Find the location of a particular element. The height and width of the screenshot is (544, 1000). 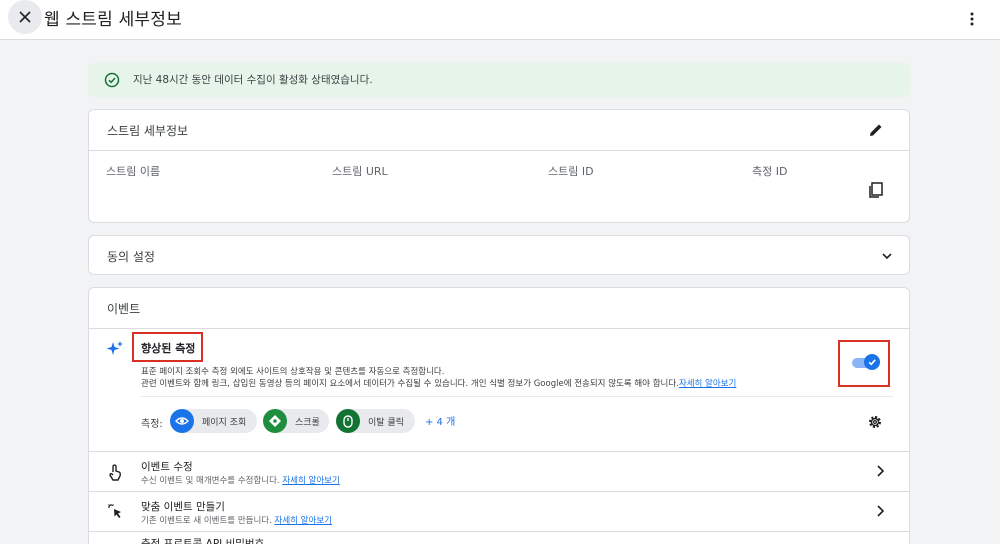

row-subtitle: 기존 이벤트로 새 이벤트를 만듭니다. 자세히 알아보기 is located at coordinates (236, 520).